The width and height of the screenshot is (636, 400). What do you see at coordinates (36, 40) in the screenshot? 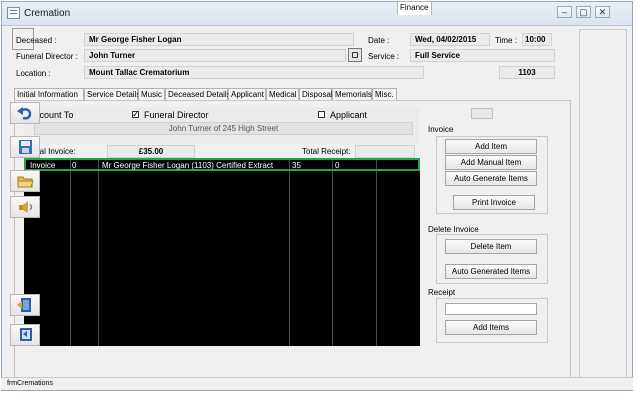
I see `deceased-label: Deceased :` at bounding box center [36, 40].